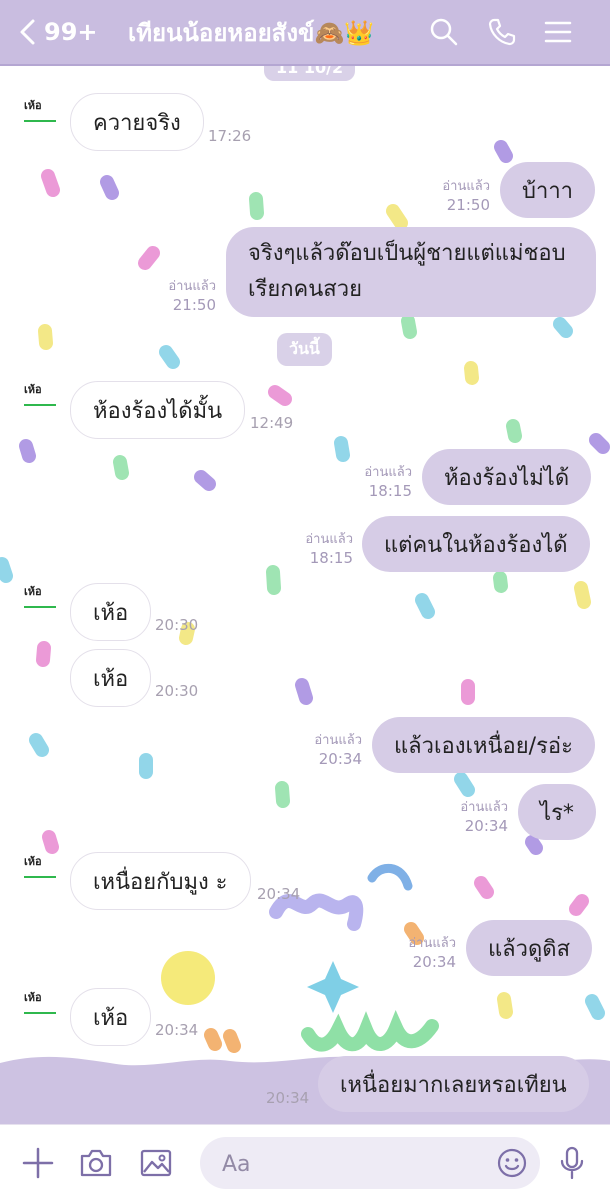 The height and width of the screenshot is (1201, 610). I want to click on image-icon, so click(156, 1163).